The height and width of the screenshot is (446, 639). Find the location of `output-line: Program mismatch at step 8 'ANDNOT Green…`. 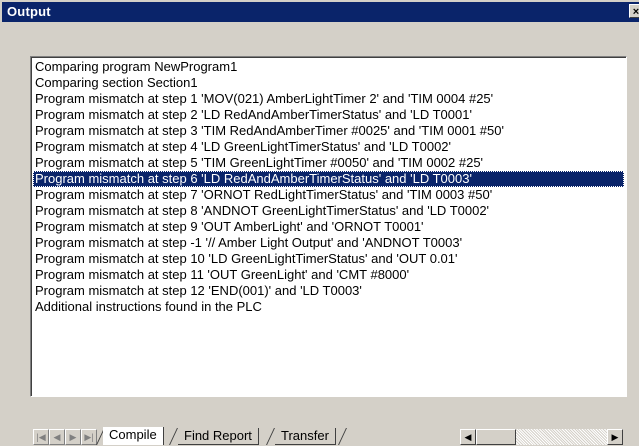

output-line: Program mismatch at step 8 'ANDNOT Green… is located at coordinates (328, 211).